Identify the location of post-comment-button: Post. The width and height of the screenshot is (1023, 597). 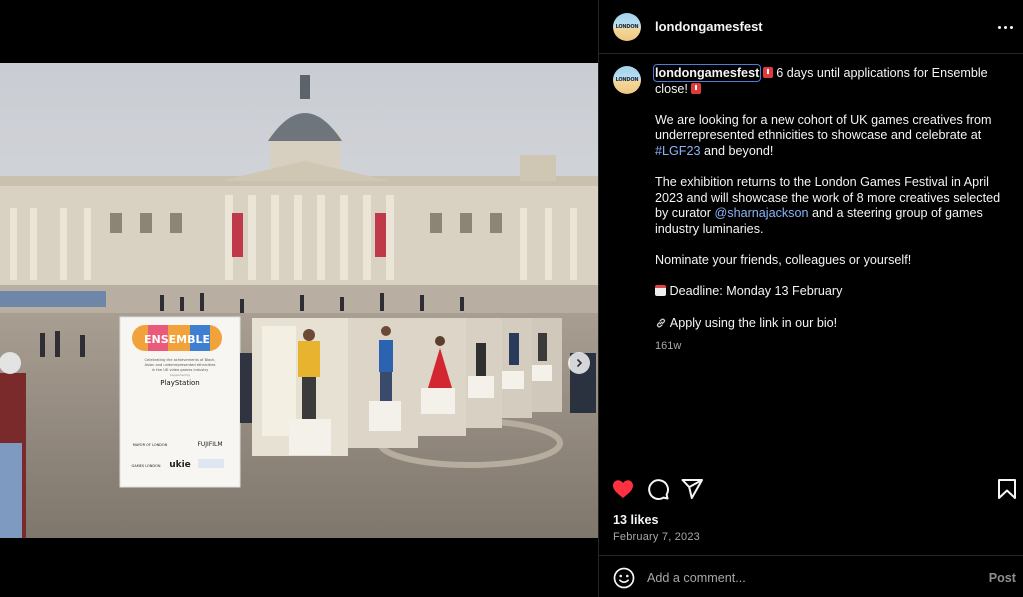
(1002, 578).